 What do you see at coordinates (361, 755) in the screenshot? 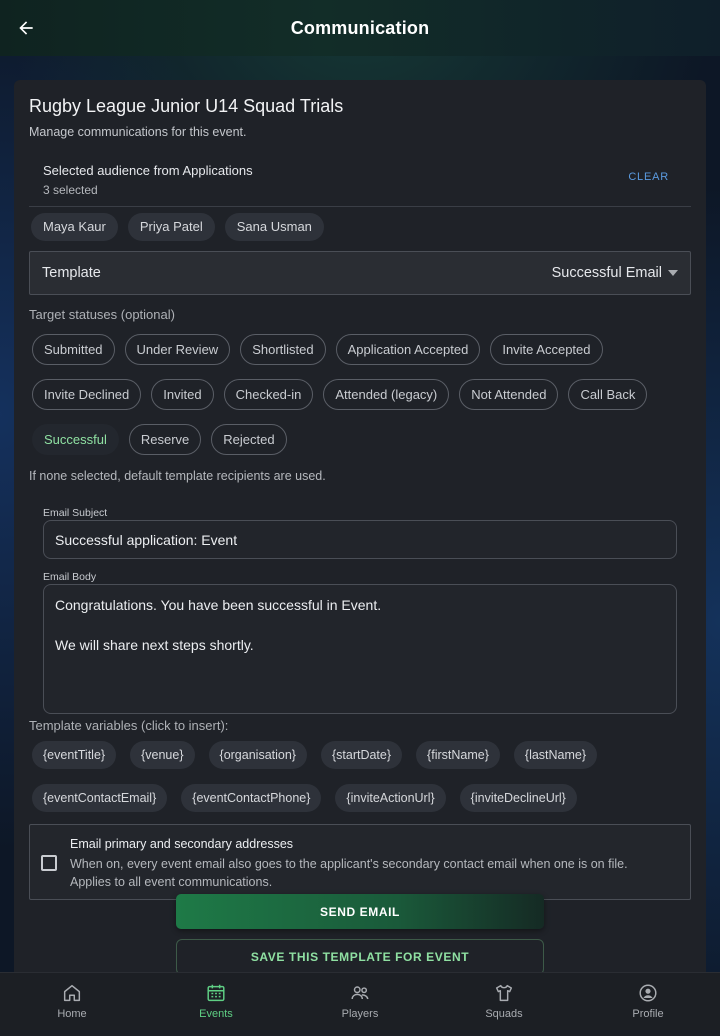
I see `variable-chip-start-date: {startDate}` at bounding box center [361, 755].